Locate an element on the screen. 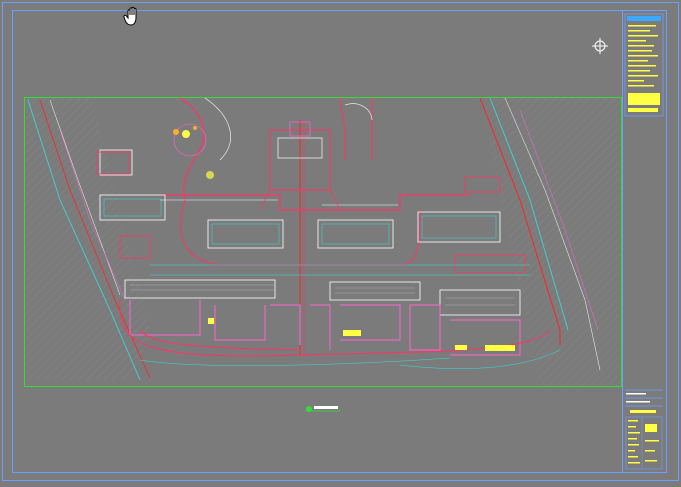 Image resolution: width=681 pixels, height=487 pixels. title-block is located at coordinates (643, 241).